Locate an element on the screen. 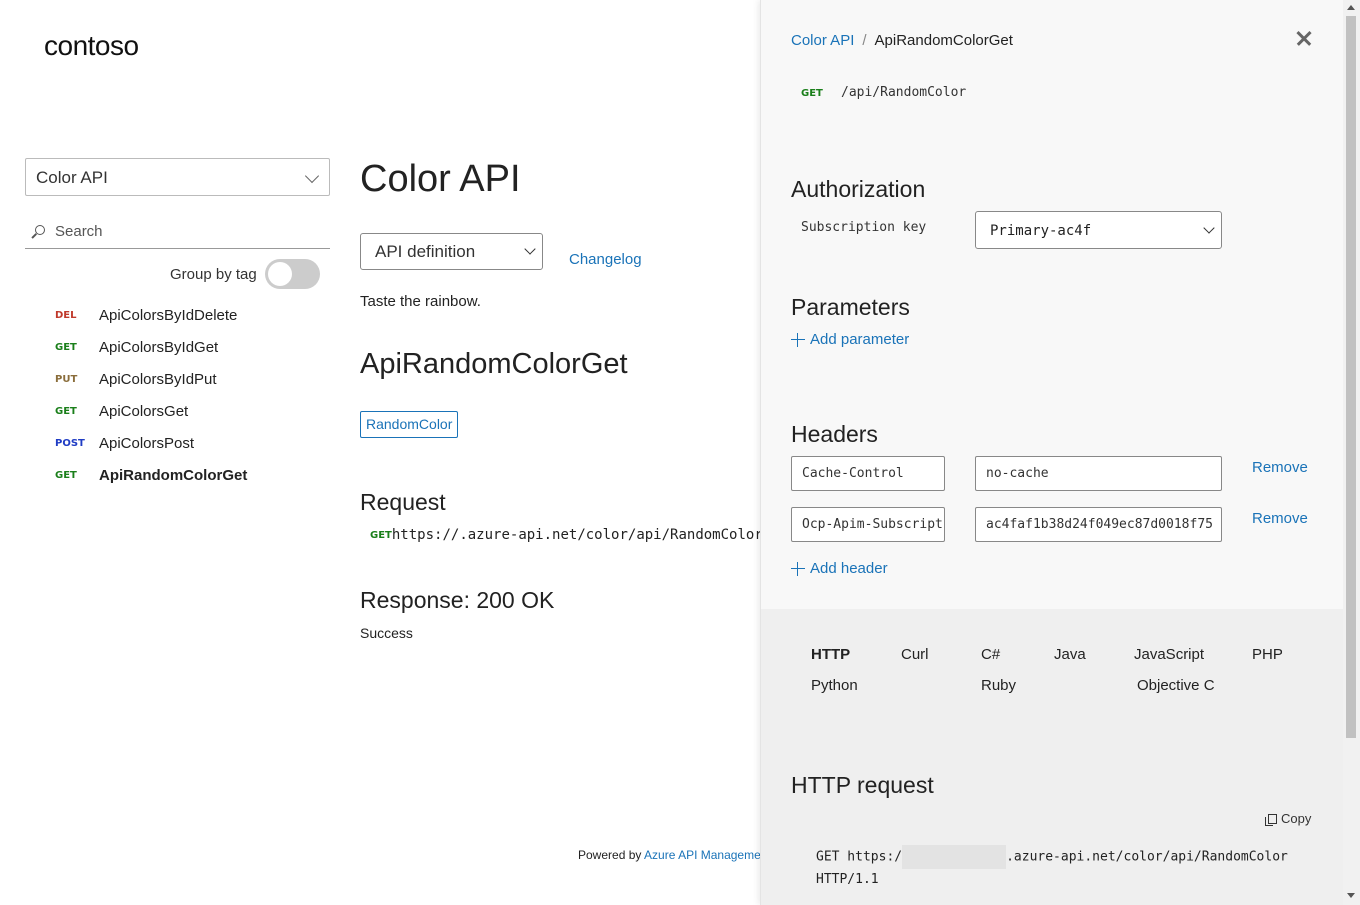 The width and height of the screenshot is (1360, 905). close-icon is located at coordinates (1304, 38).